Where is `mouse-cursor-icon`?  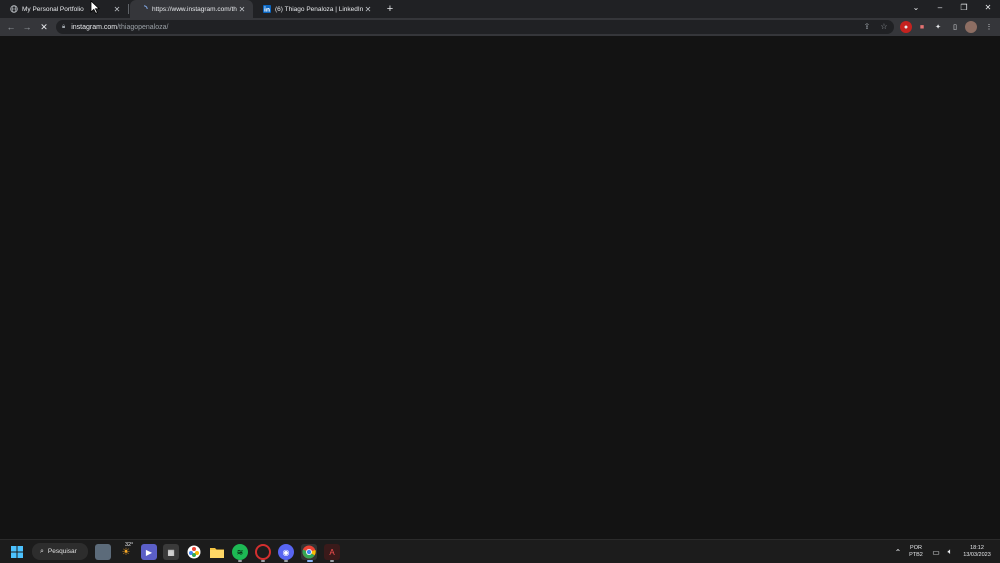
mouse-cursor-icon is located at coordinates (95, 9).